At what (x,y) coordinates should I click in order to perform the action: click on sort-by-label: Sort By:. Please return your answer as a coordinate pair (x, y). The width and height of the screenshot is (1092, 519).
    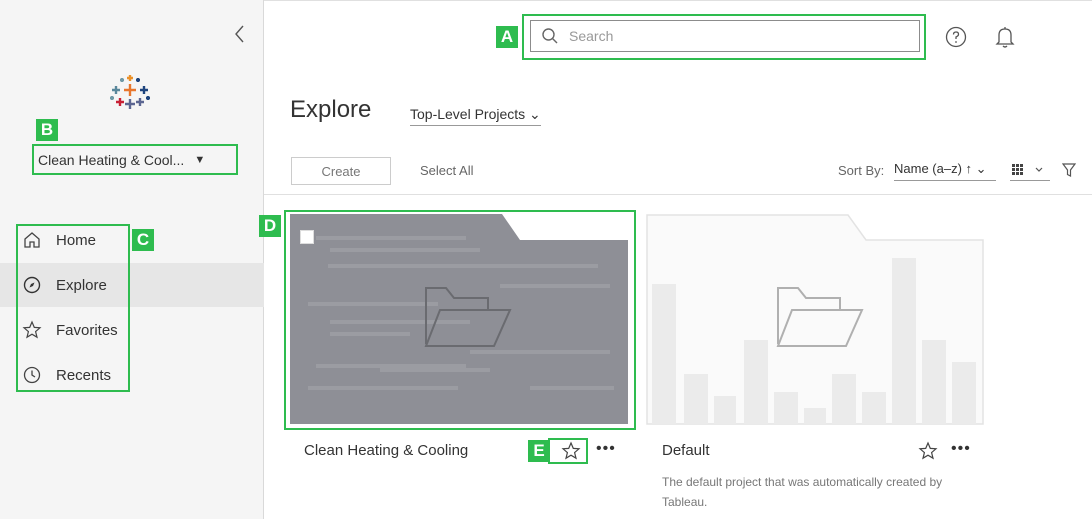
    Looking at the image, I should click on (861, 170).